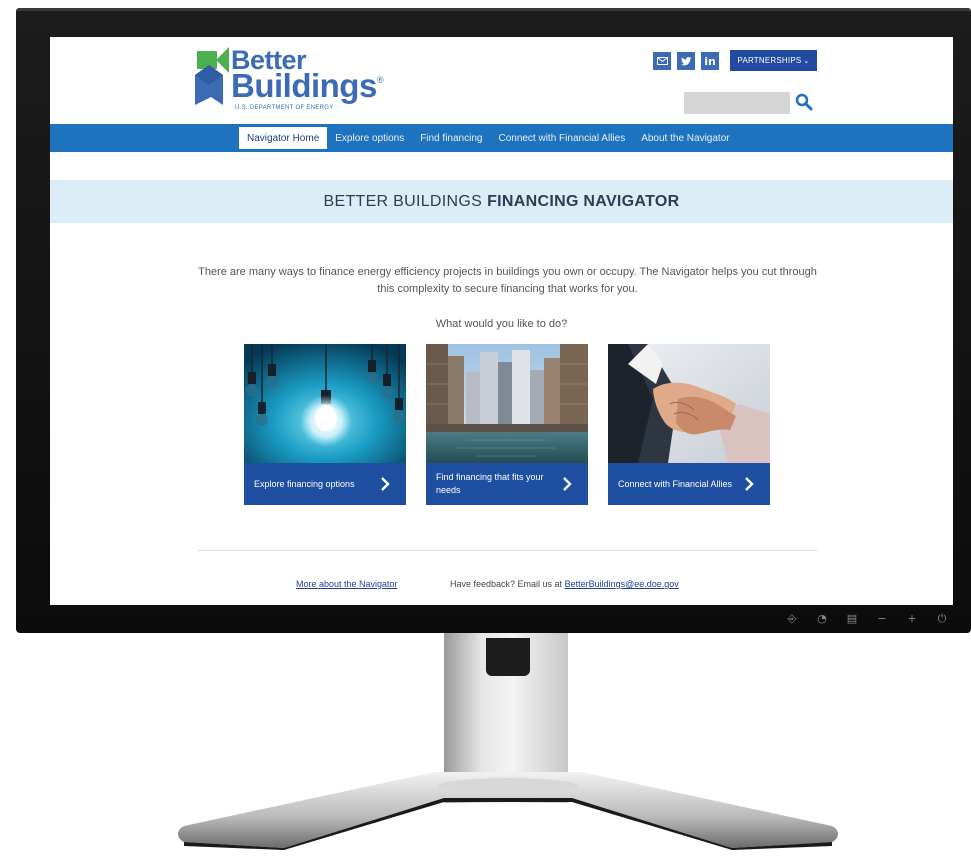 Image resolution: width=971 pixels, height=856 pixels. What do you see at coordinates (369, 138) in the screenshot?
I see `nav-item-explore-options: Explore options` at bounding box center [369, 138].